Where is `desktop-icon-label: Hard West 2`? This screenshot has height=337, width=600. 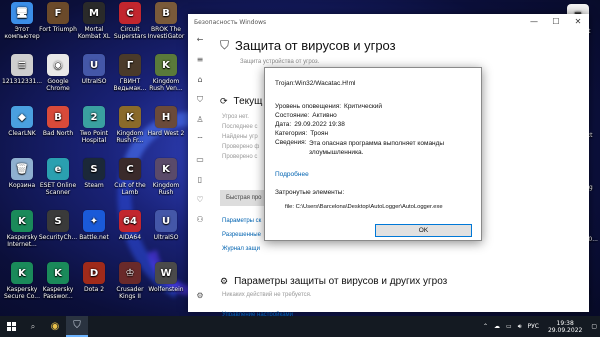 desktop-icon-label: Hard West 2 is located at coordinates (166, 133).